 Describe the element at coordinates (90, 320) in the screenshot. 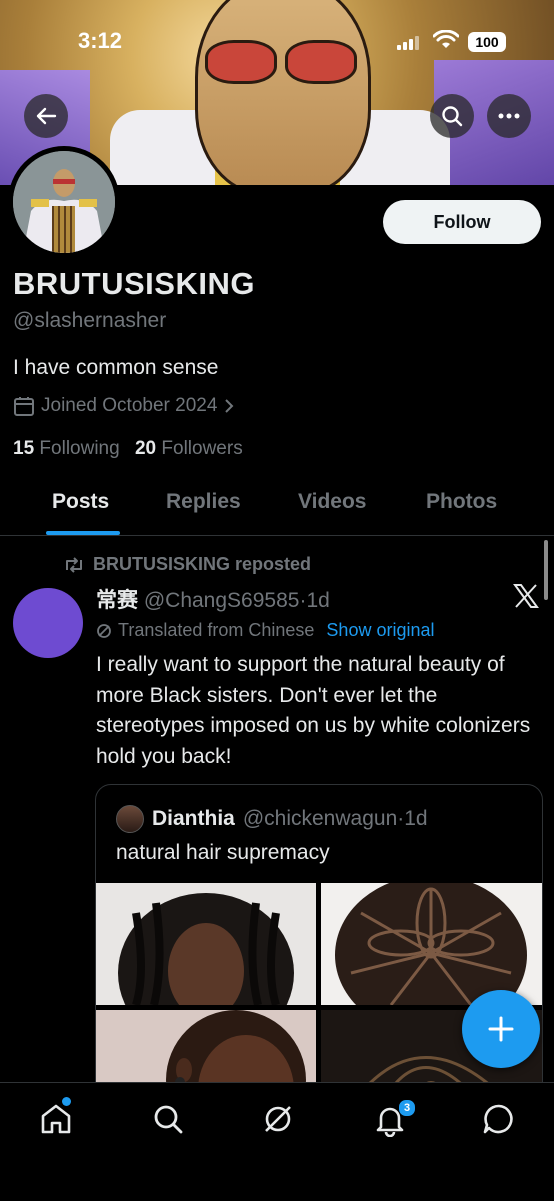

I see `profile-handle: @slashernasher` at that location.